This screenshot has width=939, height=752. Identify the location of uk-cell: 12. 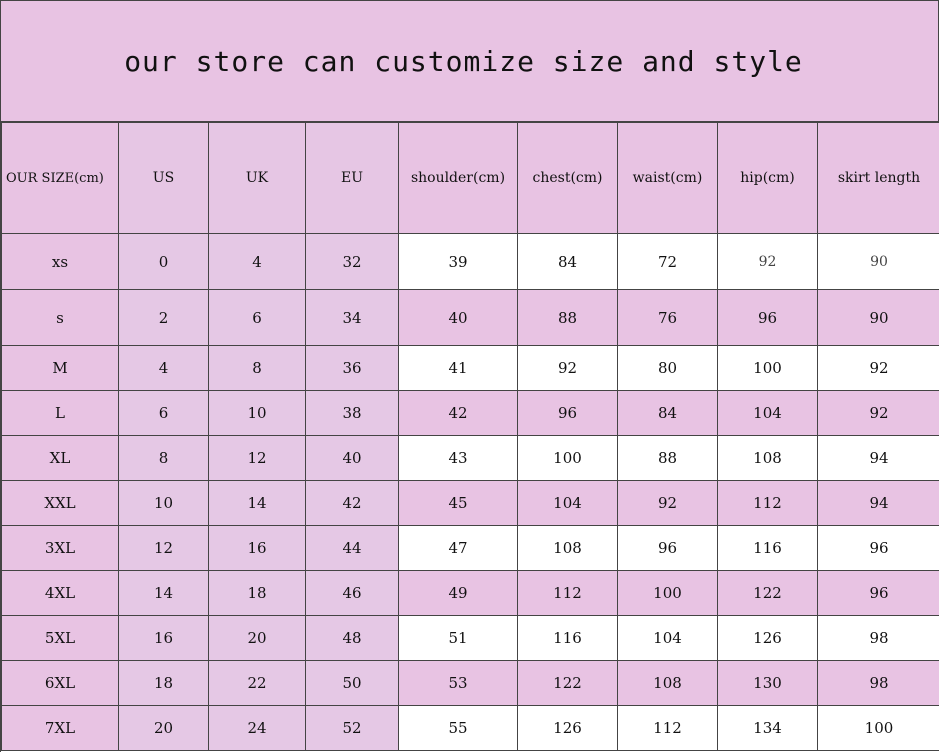
(257, 458).